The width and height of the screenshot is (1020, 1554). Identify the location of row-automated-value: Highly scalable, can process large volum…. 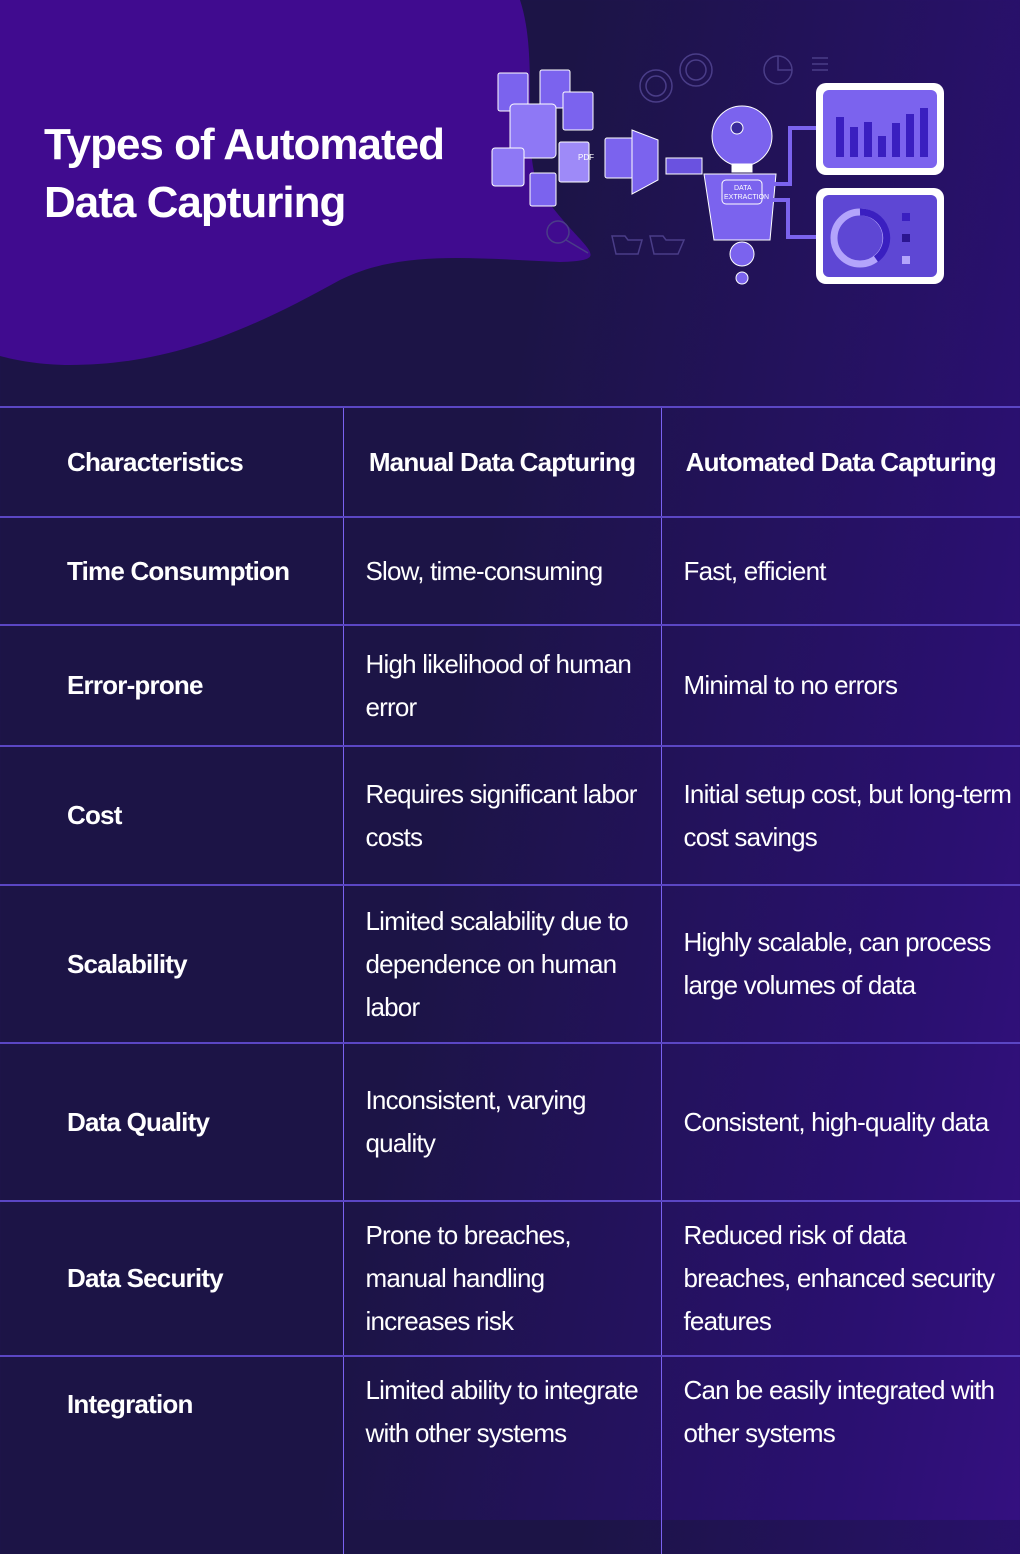
(840, 963).